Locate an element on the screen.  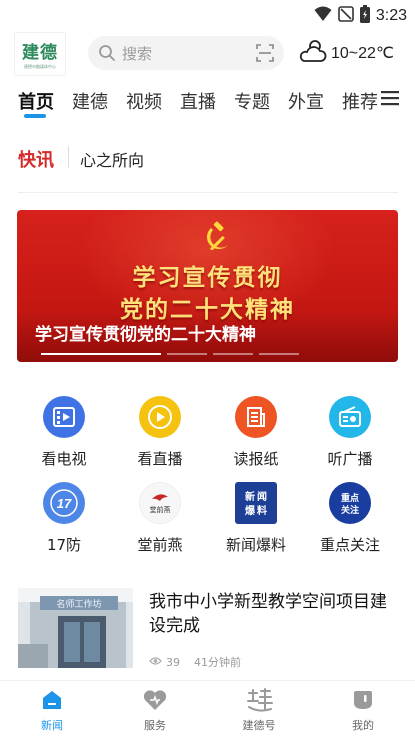
quick-link-label: 堂前燕 is located at coordinates (160, 545).